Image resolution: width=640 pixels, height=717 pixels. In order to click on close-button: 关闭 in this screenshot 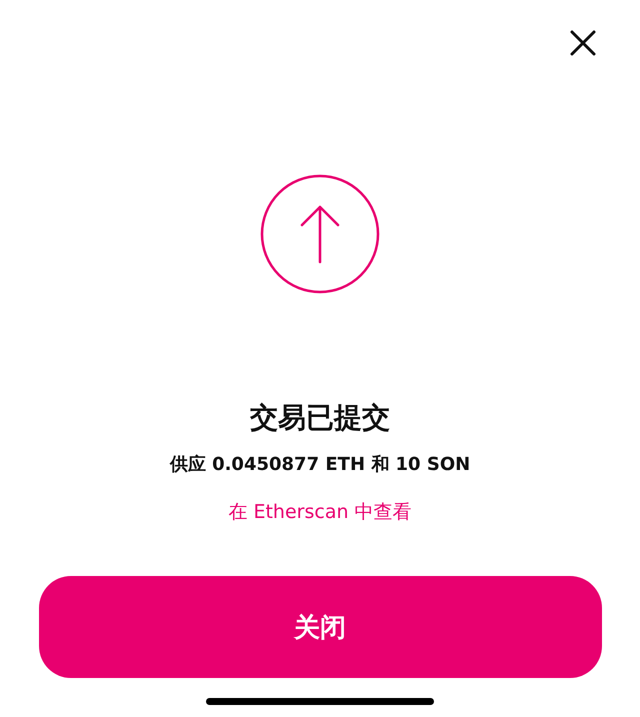, I will do `click(320, 627)`.